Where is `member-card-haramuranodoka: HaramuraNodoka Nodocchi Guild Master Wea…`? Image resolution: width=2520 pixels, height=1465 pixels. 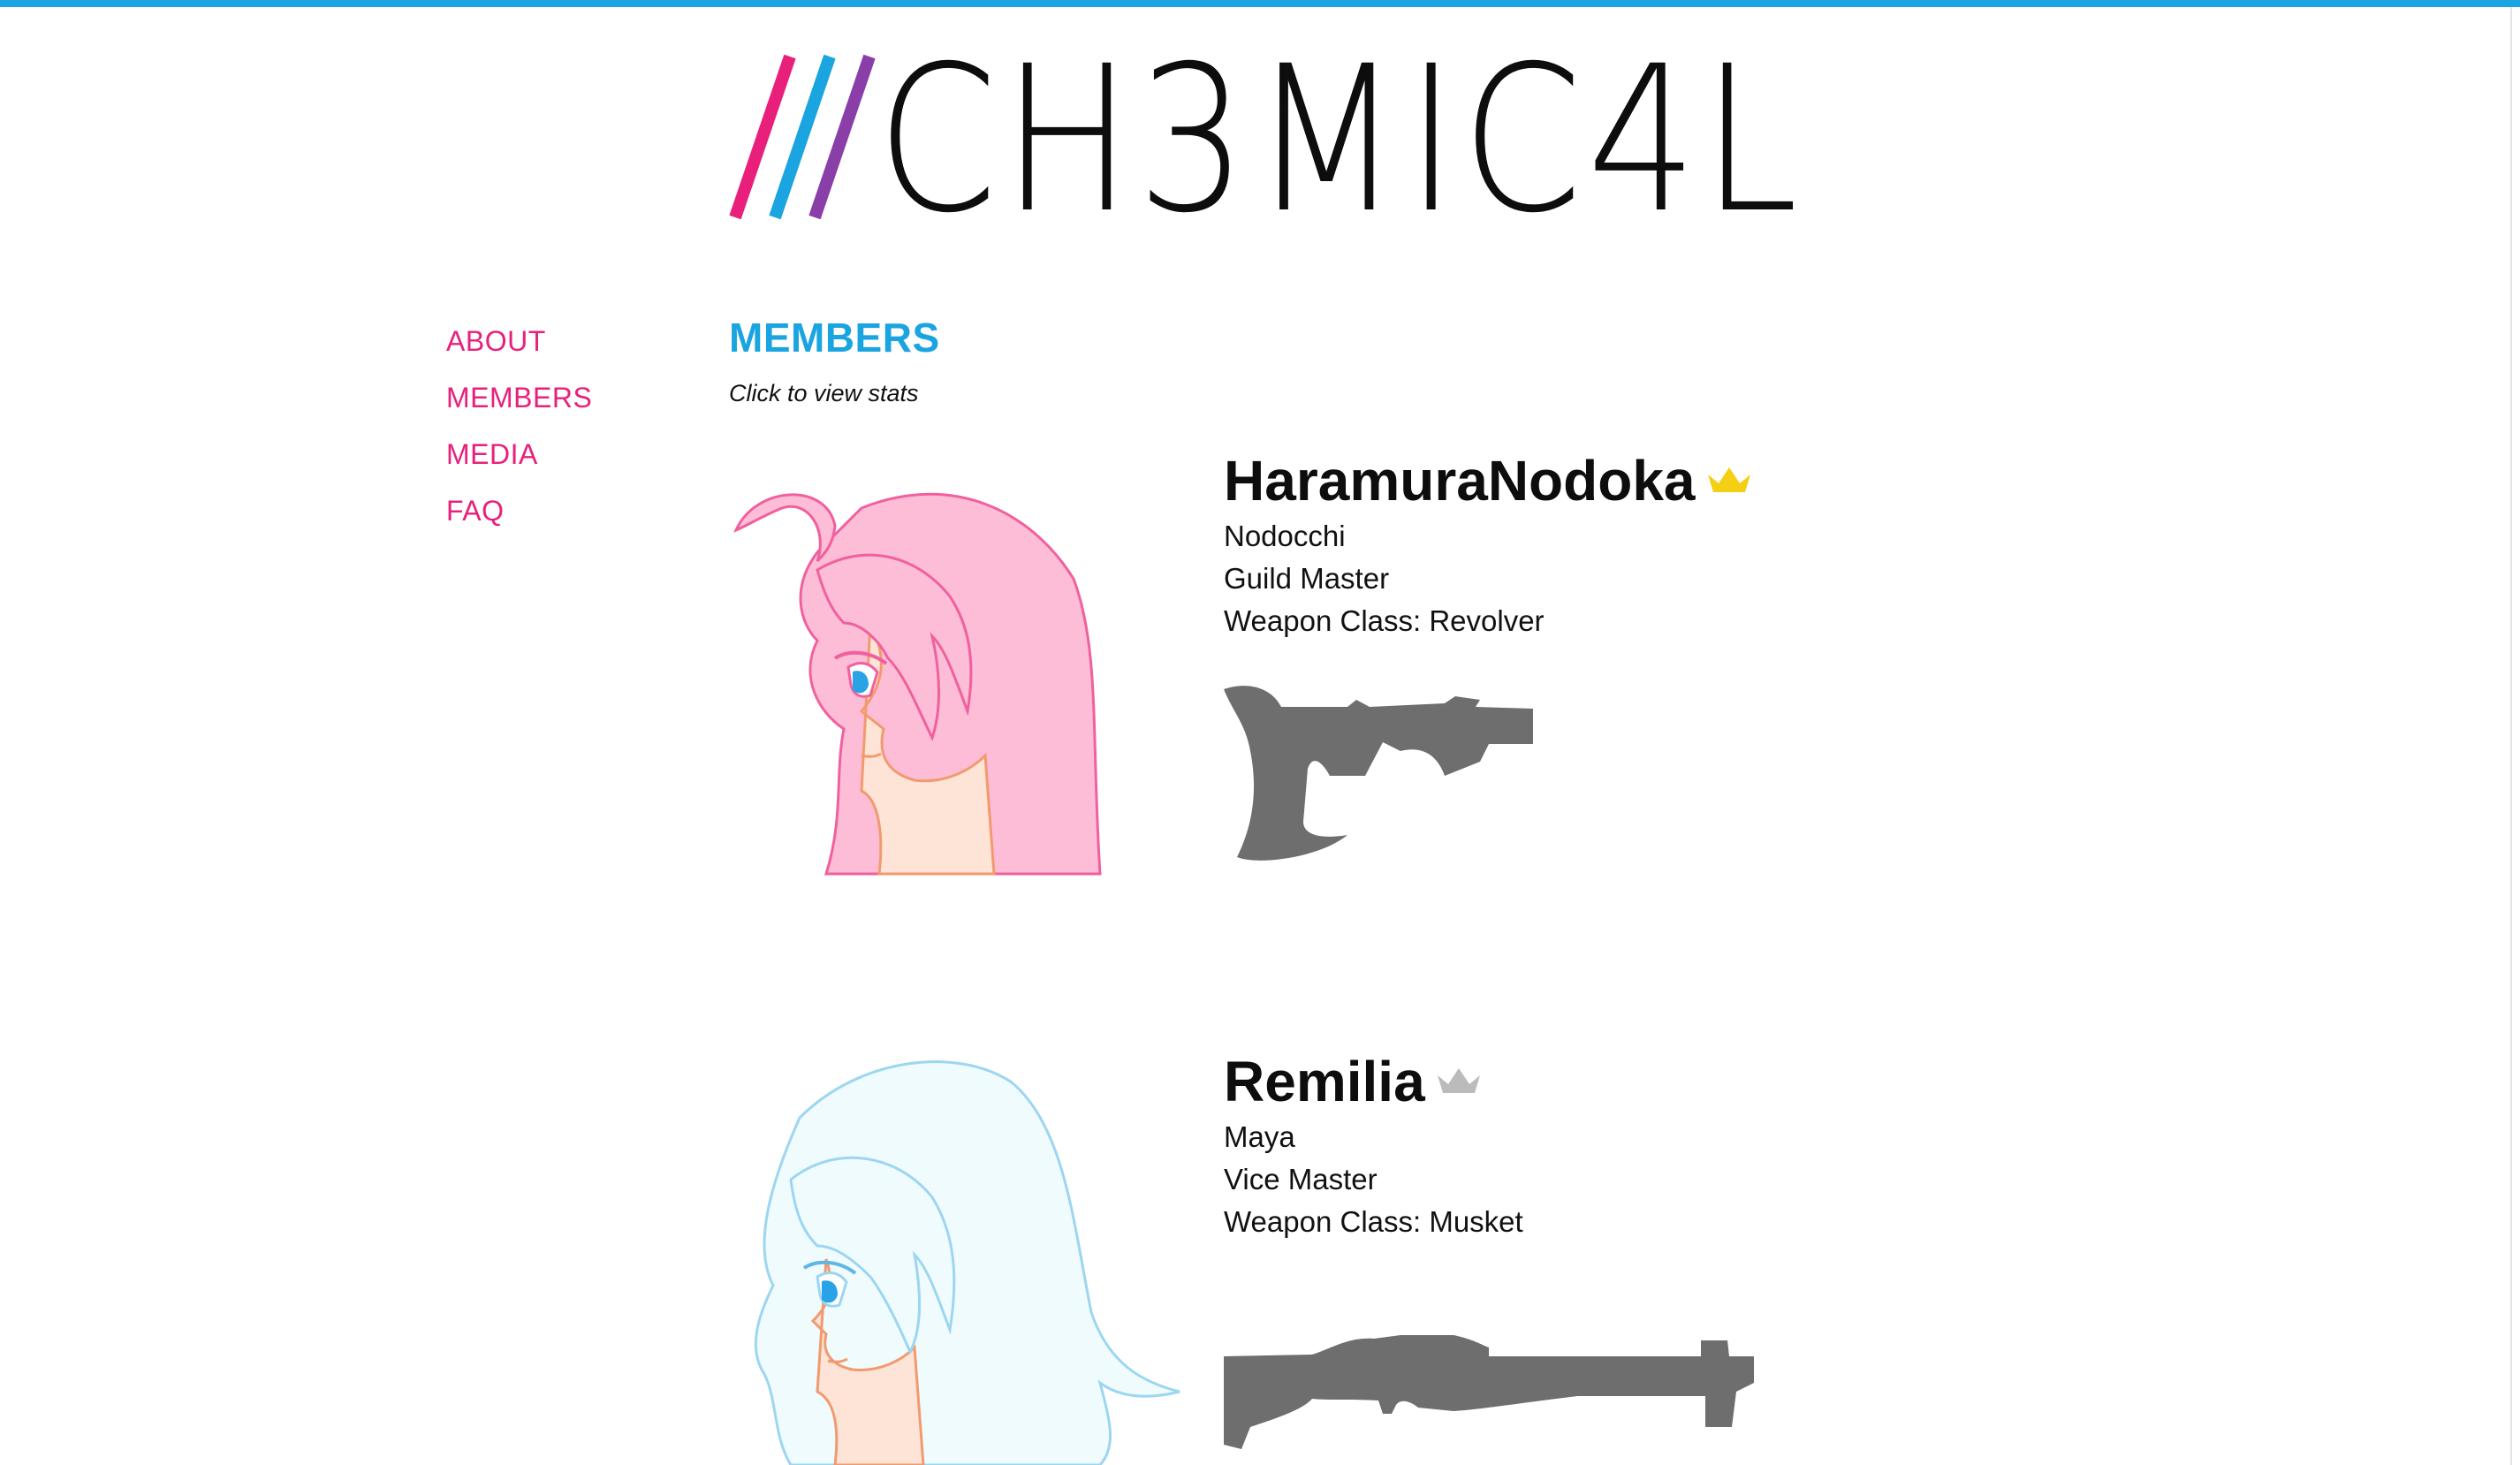 member-card-haramuranodoka: HaramuraNodoka Nodocchi Guild Master Wea… is located at coordinates (1303, 667).